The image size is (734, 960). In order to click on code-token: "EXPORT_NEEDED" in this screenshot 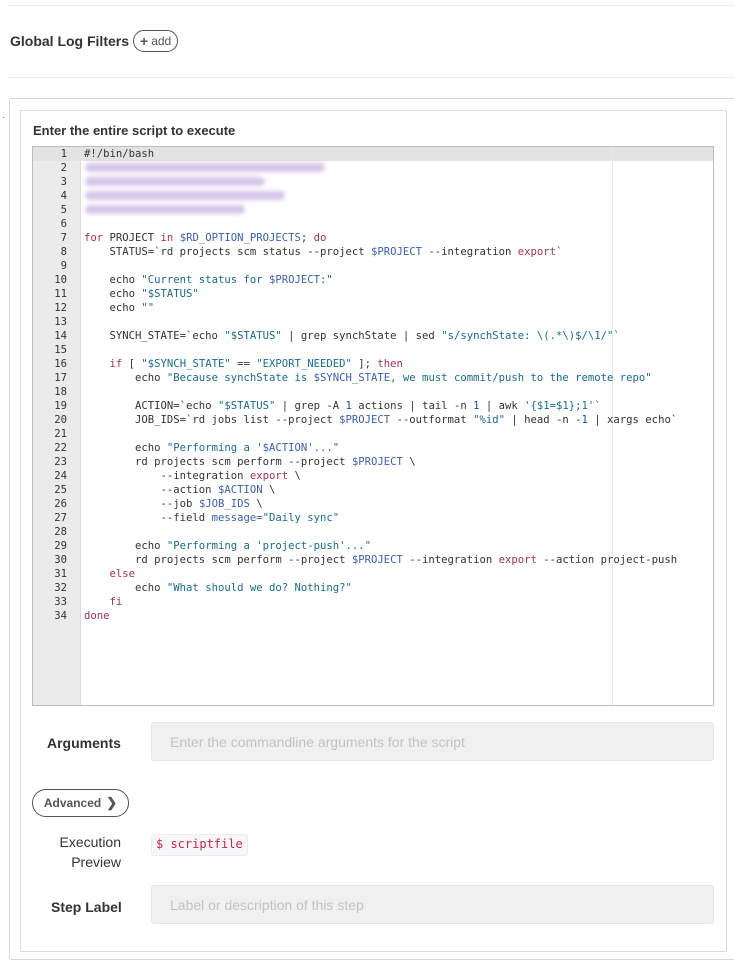, I will do `click(304, 364)`.